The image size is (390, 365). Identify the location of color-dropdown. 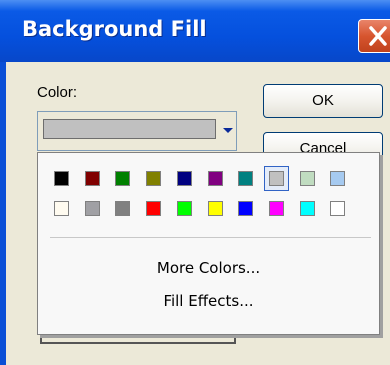
(137, 131).